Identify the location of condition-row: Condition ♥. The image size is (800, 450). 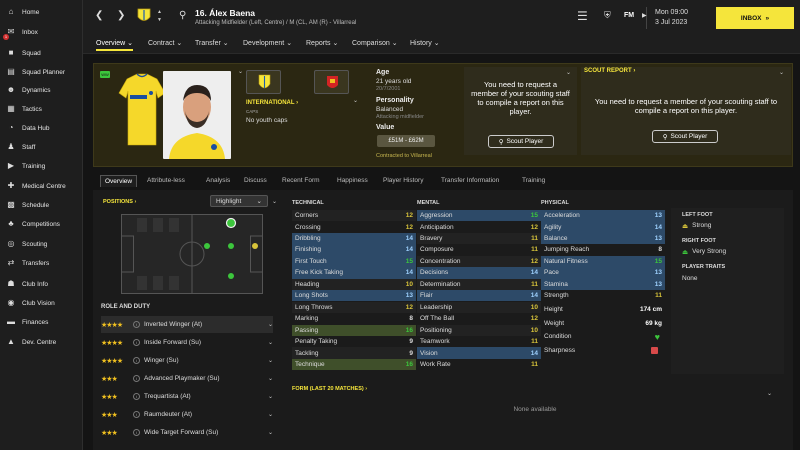
(603, 336).